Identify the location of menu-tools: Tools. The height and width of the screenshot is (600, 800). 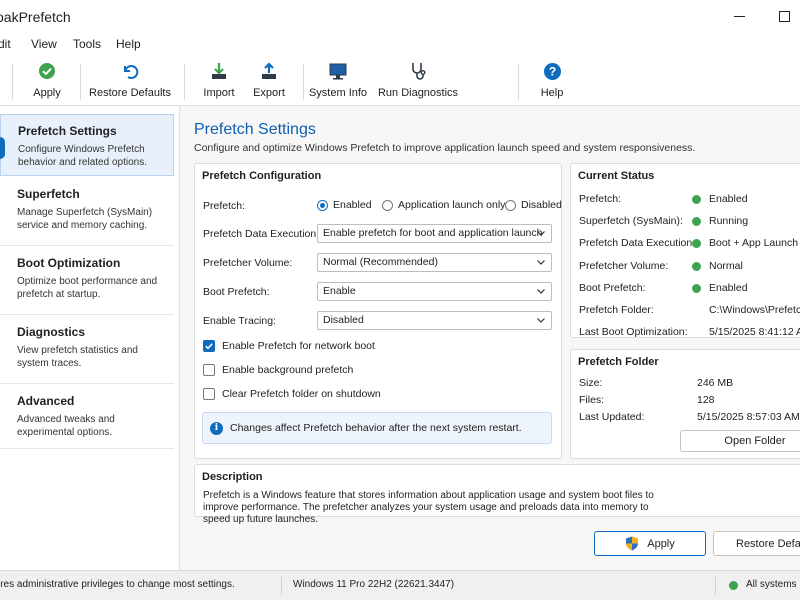
(87, 44).